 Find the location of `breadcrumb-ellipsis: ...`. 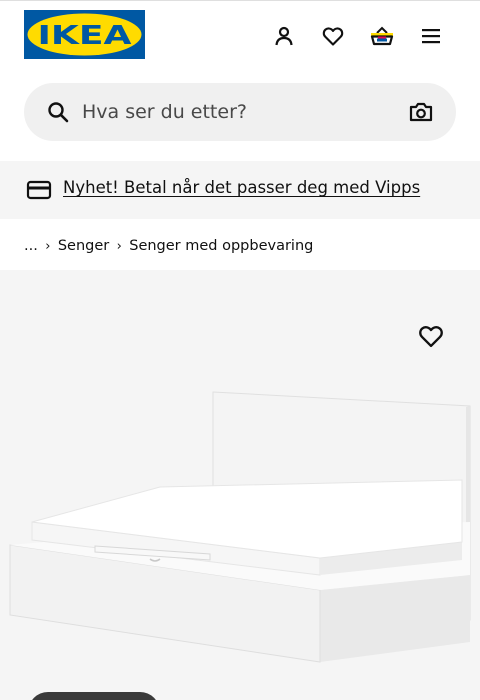

breadcrumb-ellipsis: ... is located at coordinates (31, 246).